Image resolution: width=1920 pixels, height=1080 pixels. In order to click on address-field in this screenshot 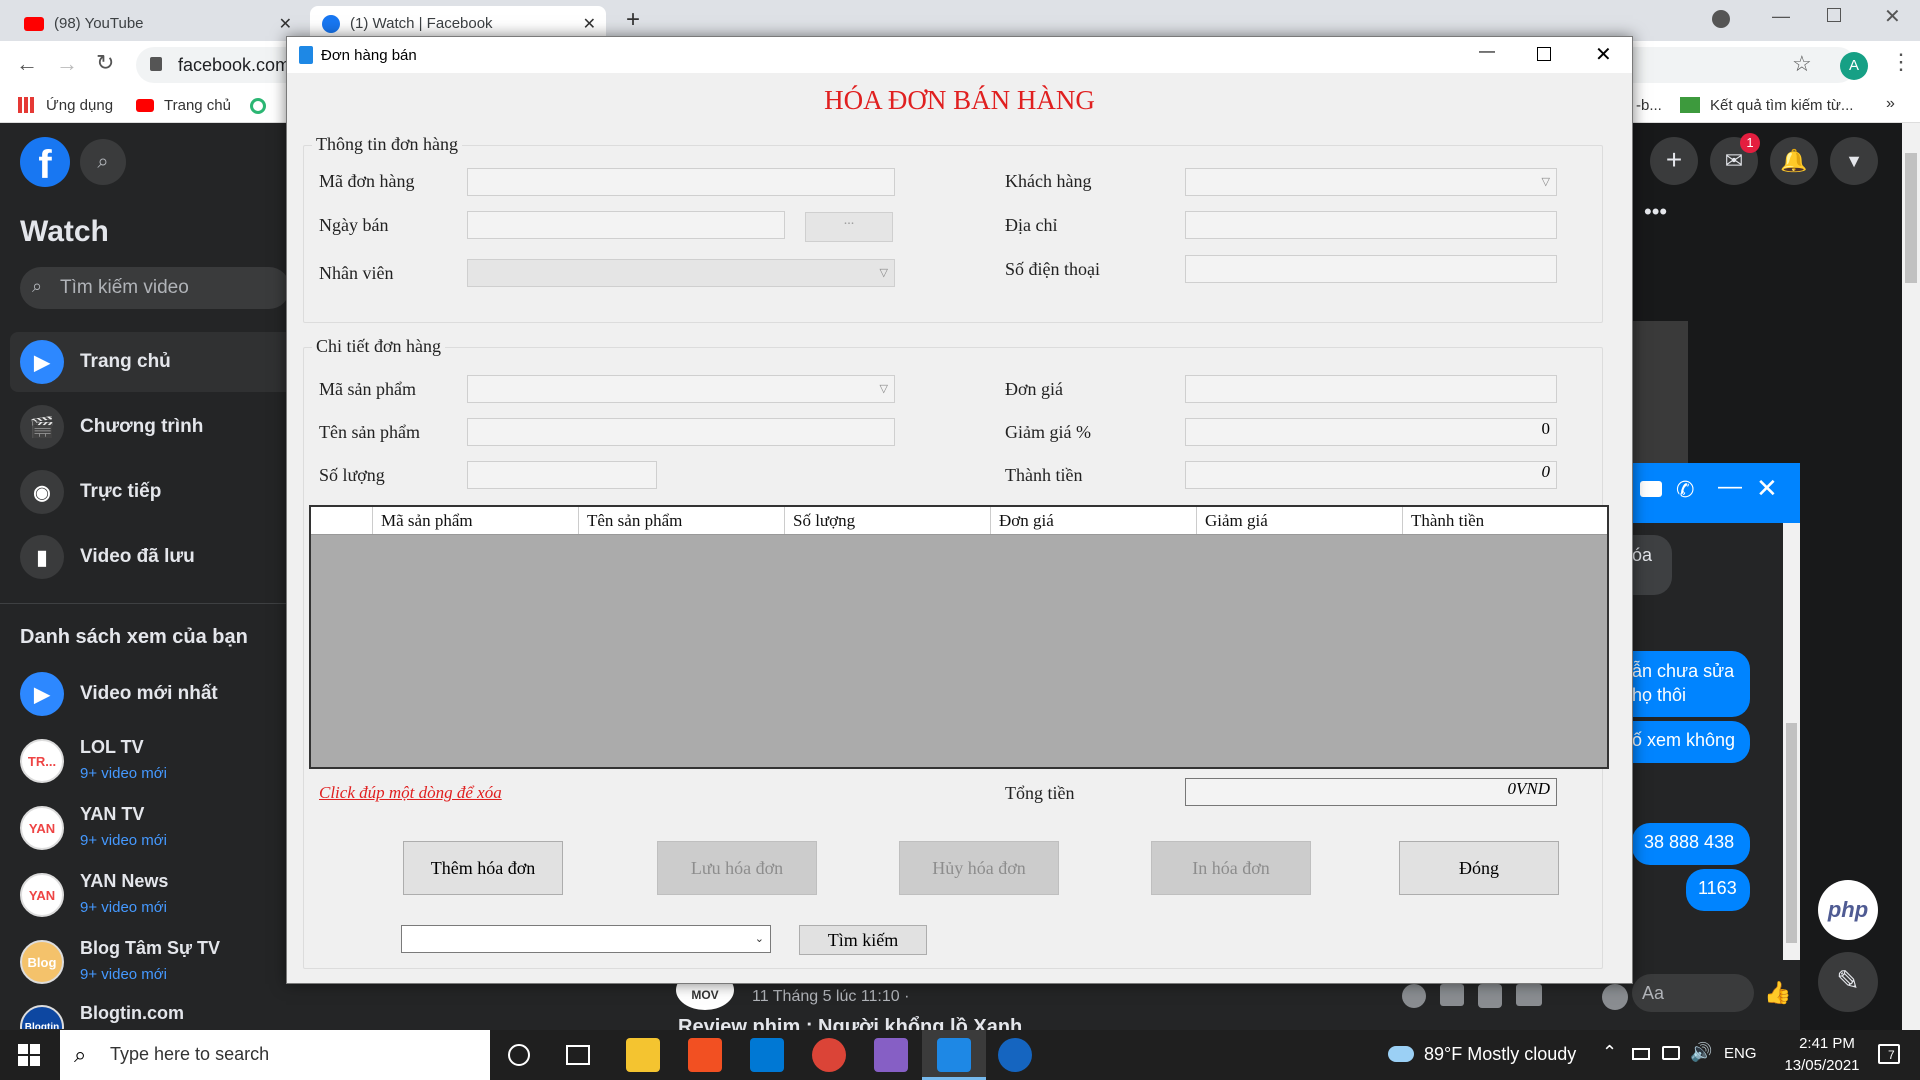, I will do `click(1371, 225)`.